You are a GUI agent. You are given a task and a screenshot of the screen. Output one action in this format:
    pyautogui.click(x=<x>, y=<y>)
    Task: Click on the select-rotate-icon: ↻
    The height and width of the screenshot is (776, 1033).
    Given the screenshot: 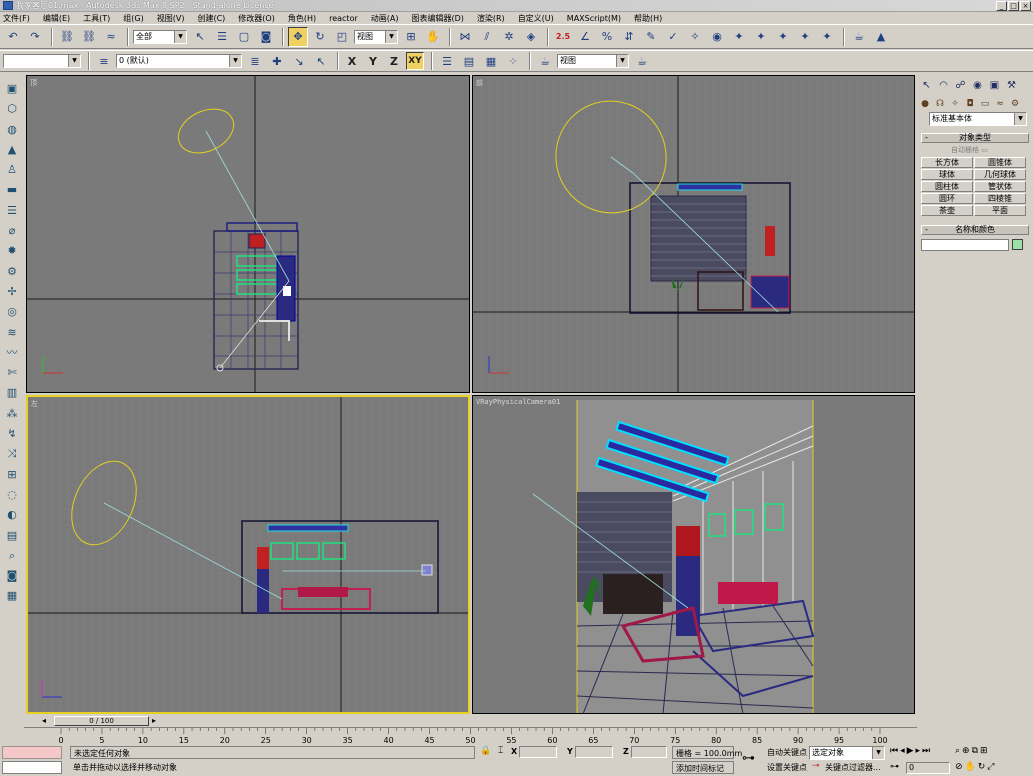 What is the action you would take?
    pyautogui.click(x=320, y=37)
    